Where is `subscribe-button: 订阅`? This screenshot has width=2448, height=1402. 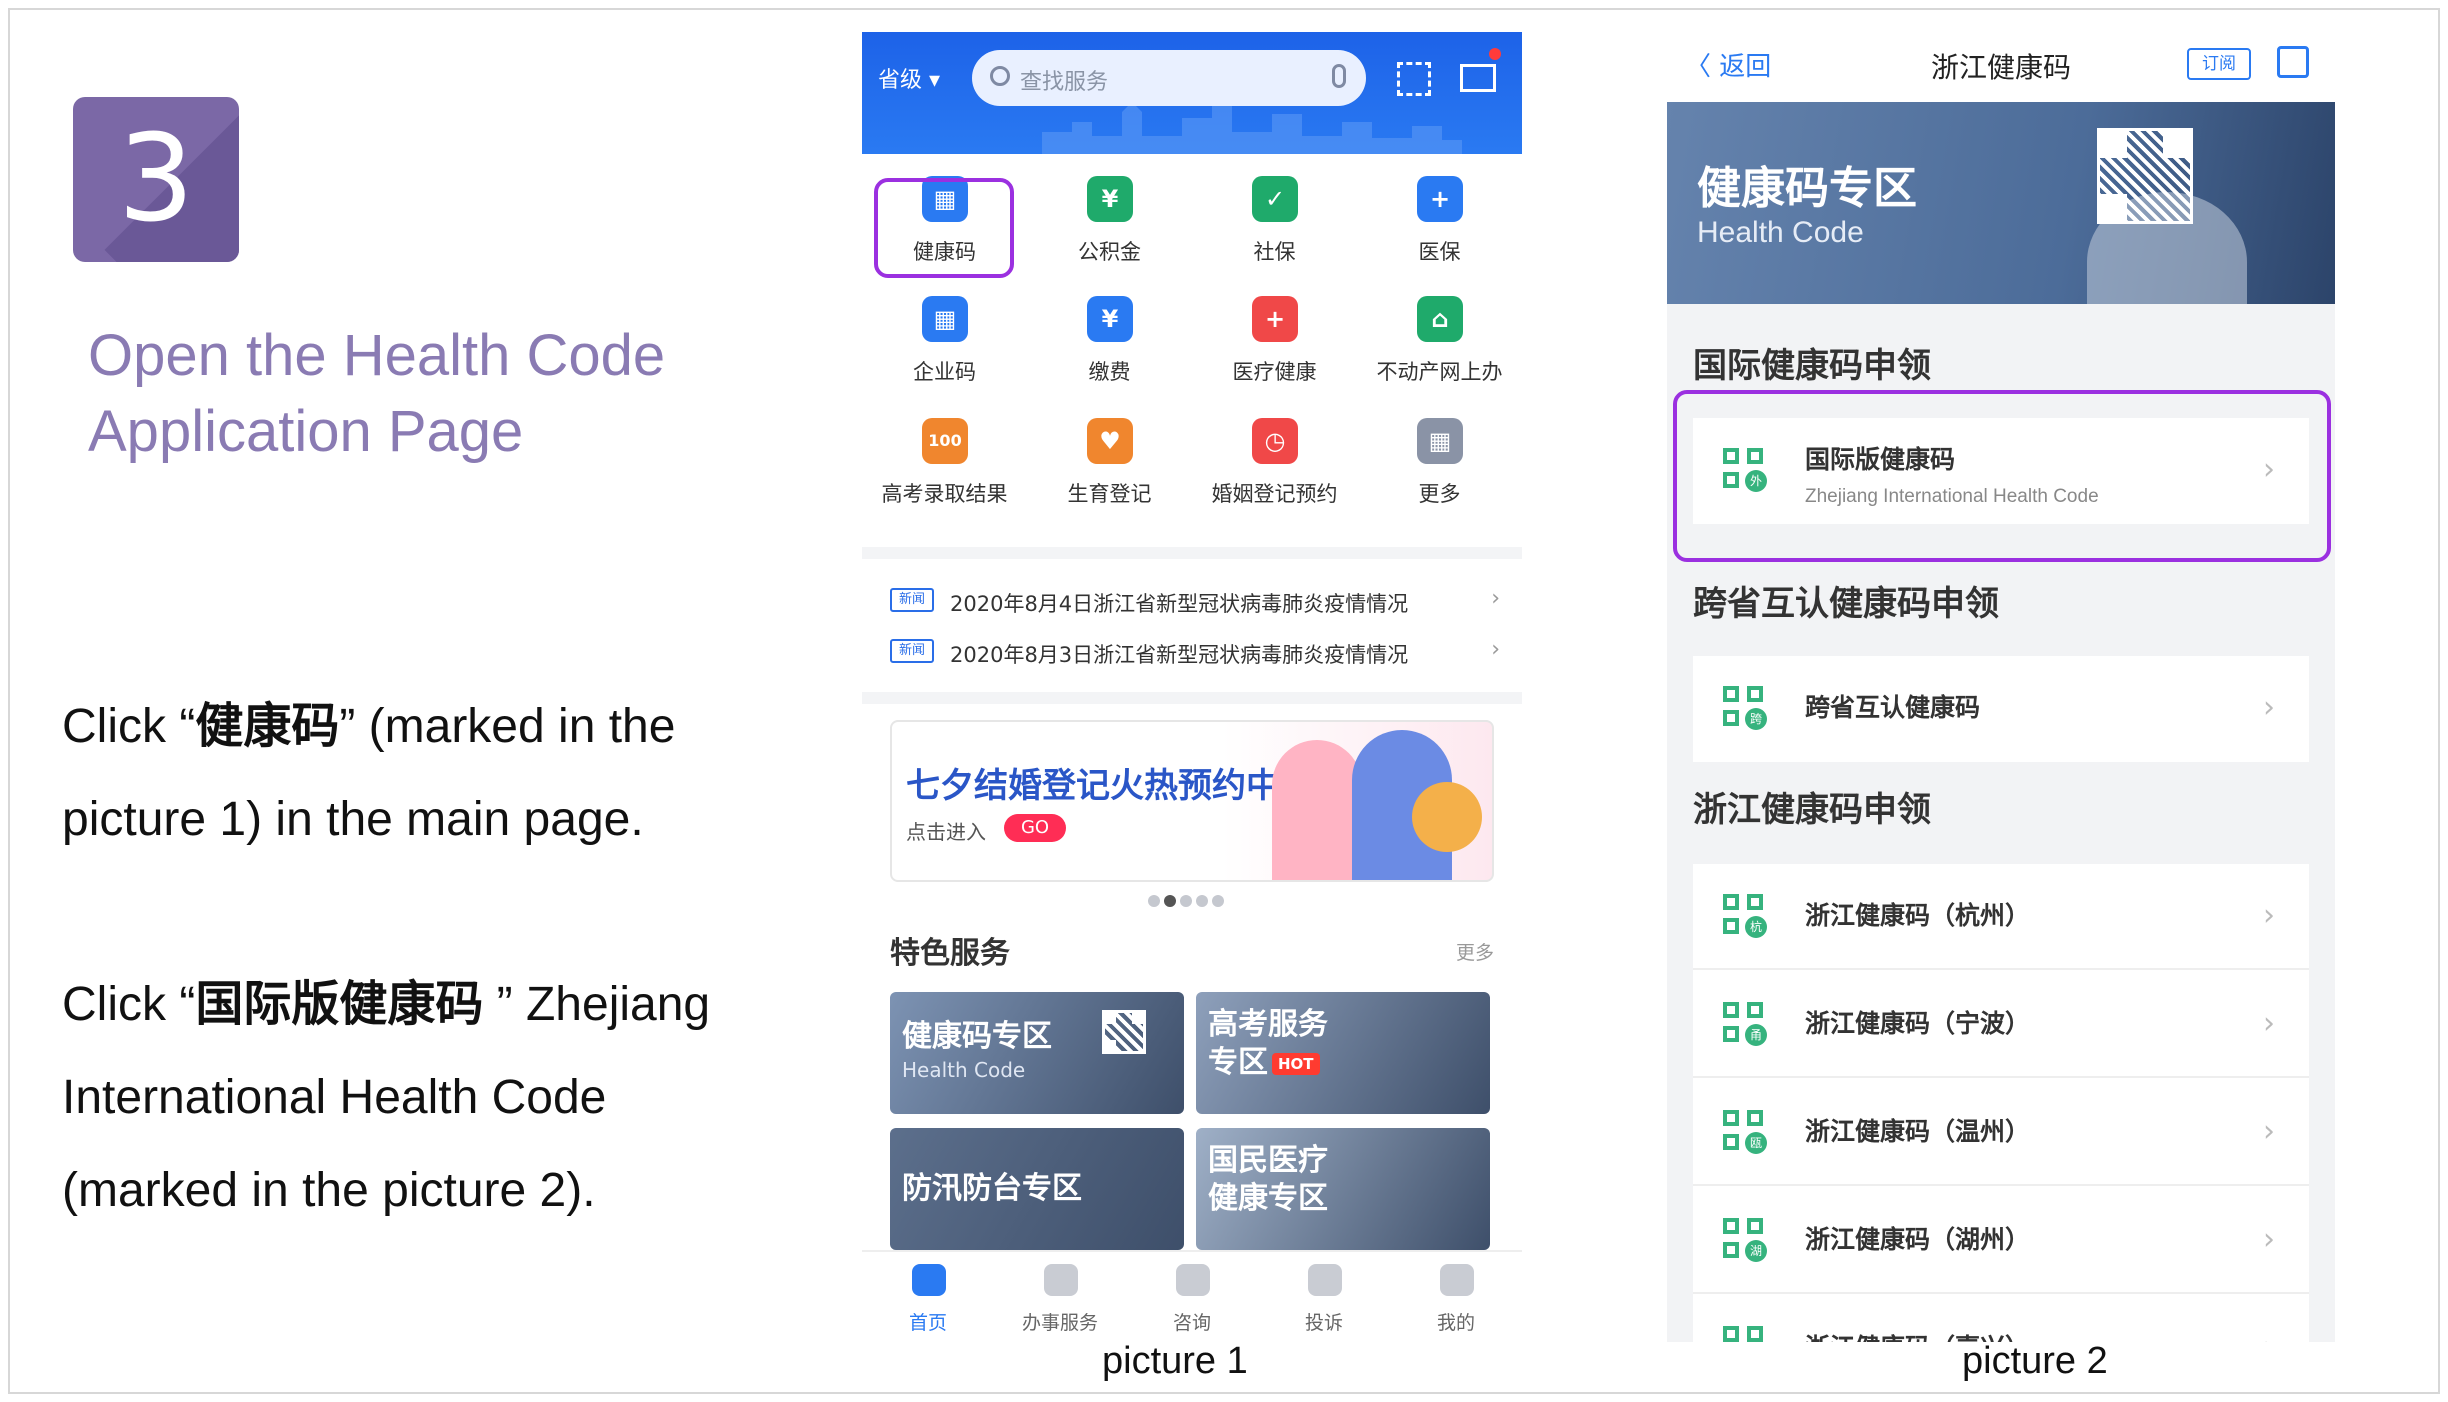
subscribe-button: 订阅 is located at coordinates (2219, 64).